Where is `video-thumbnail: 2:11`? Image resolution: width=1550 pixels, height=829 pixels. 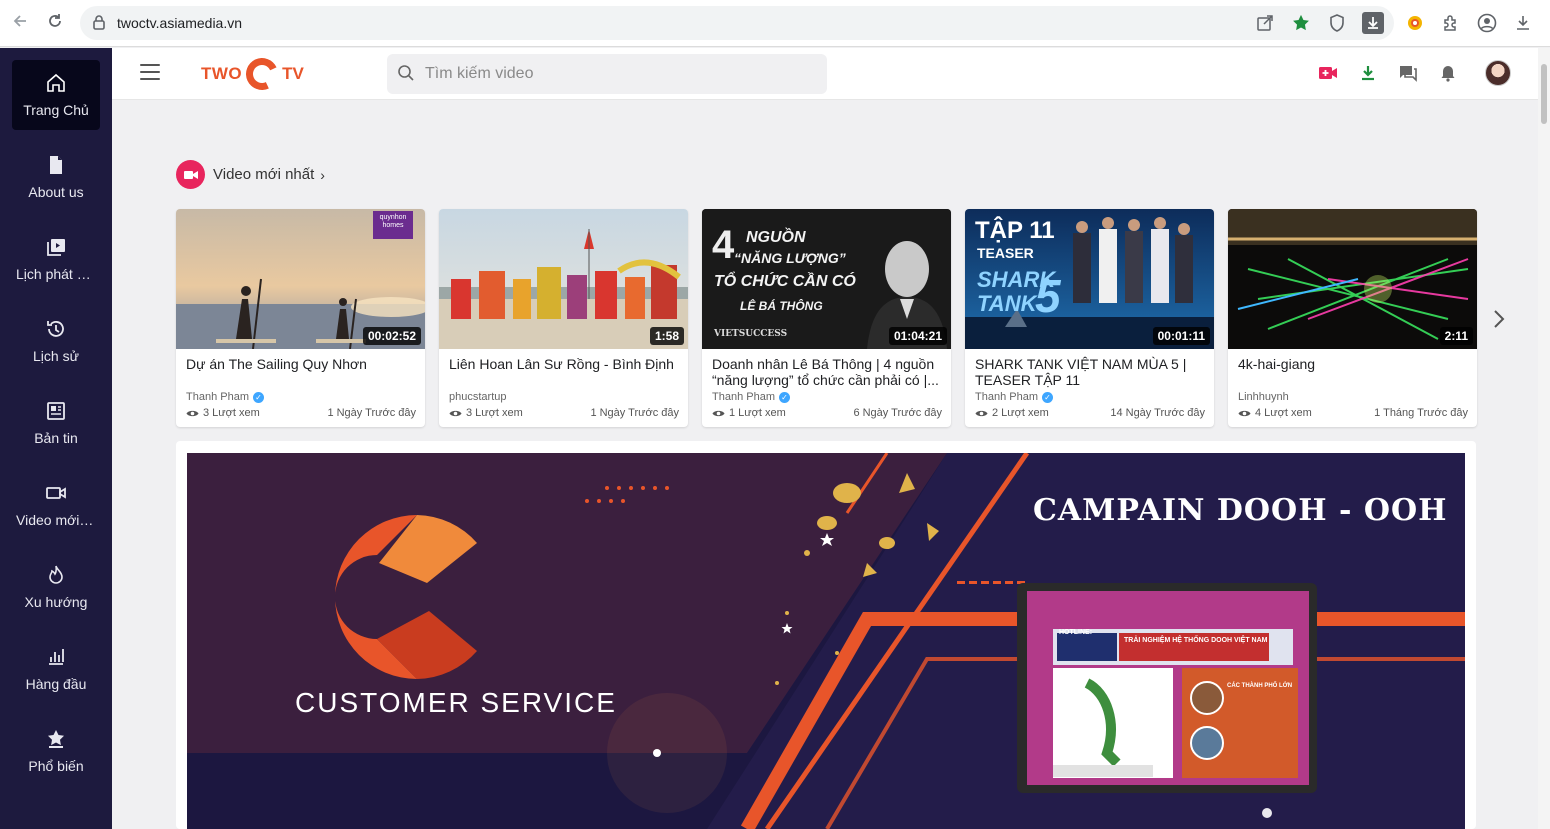 video-thumbnail: 2:11 is located at coordinates (1352, 279).